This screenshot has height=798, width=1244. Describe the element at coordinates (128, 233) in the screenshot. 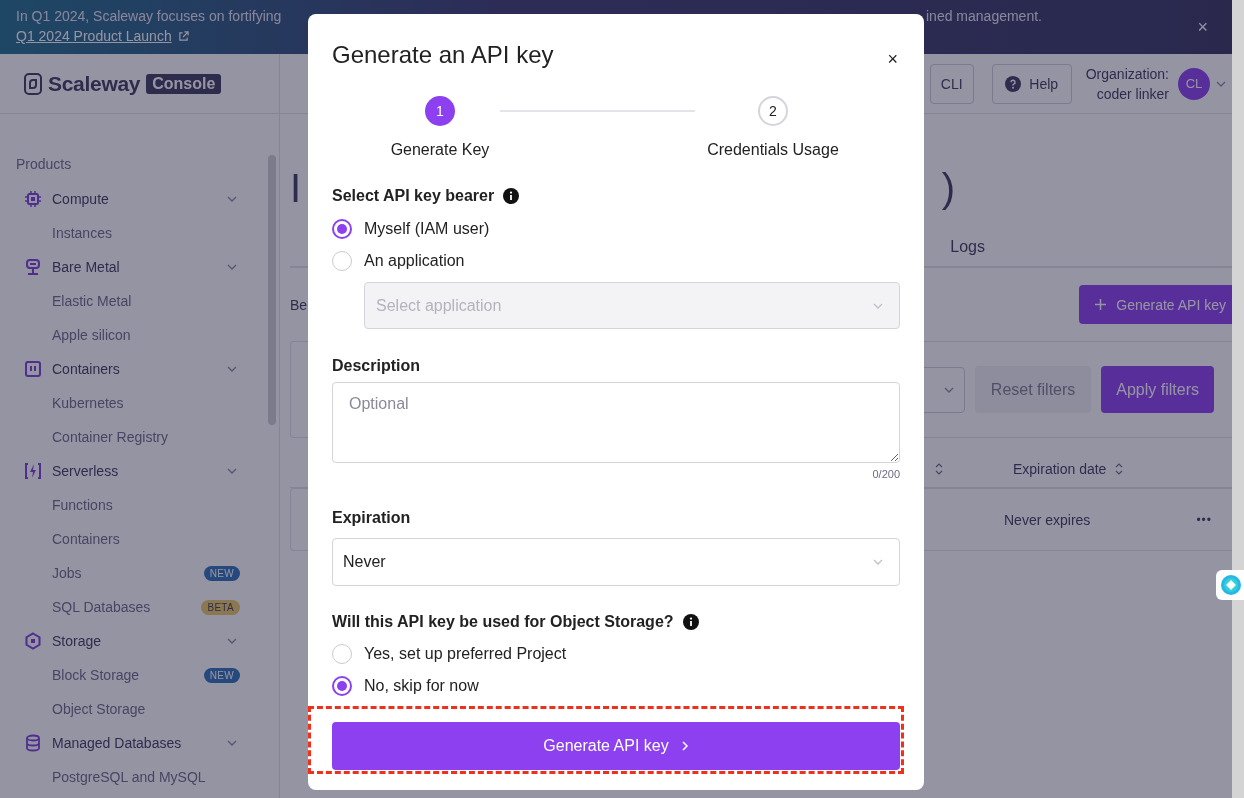

I see `sidebar-item: Instances` at that location.